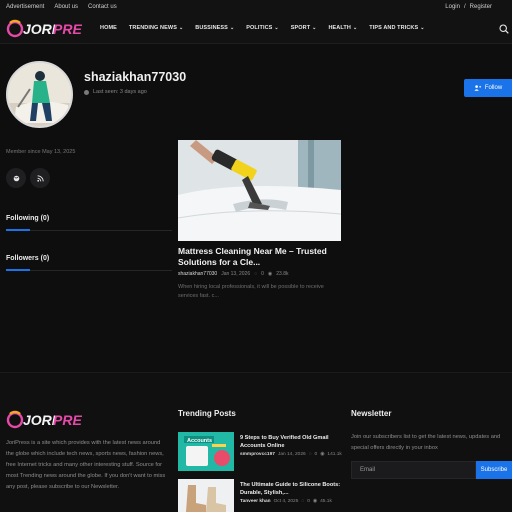 This screenshot has width=512, height=512. I want to click on email-field: Email, so click(413, 470).